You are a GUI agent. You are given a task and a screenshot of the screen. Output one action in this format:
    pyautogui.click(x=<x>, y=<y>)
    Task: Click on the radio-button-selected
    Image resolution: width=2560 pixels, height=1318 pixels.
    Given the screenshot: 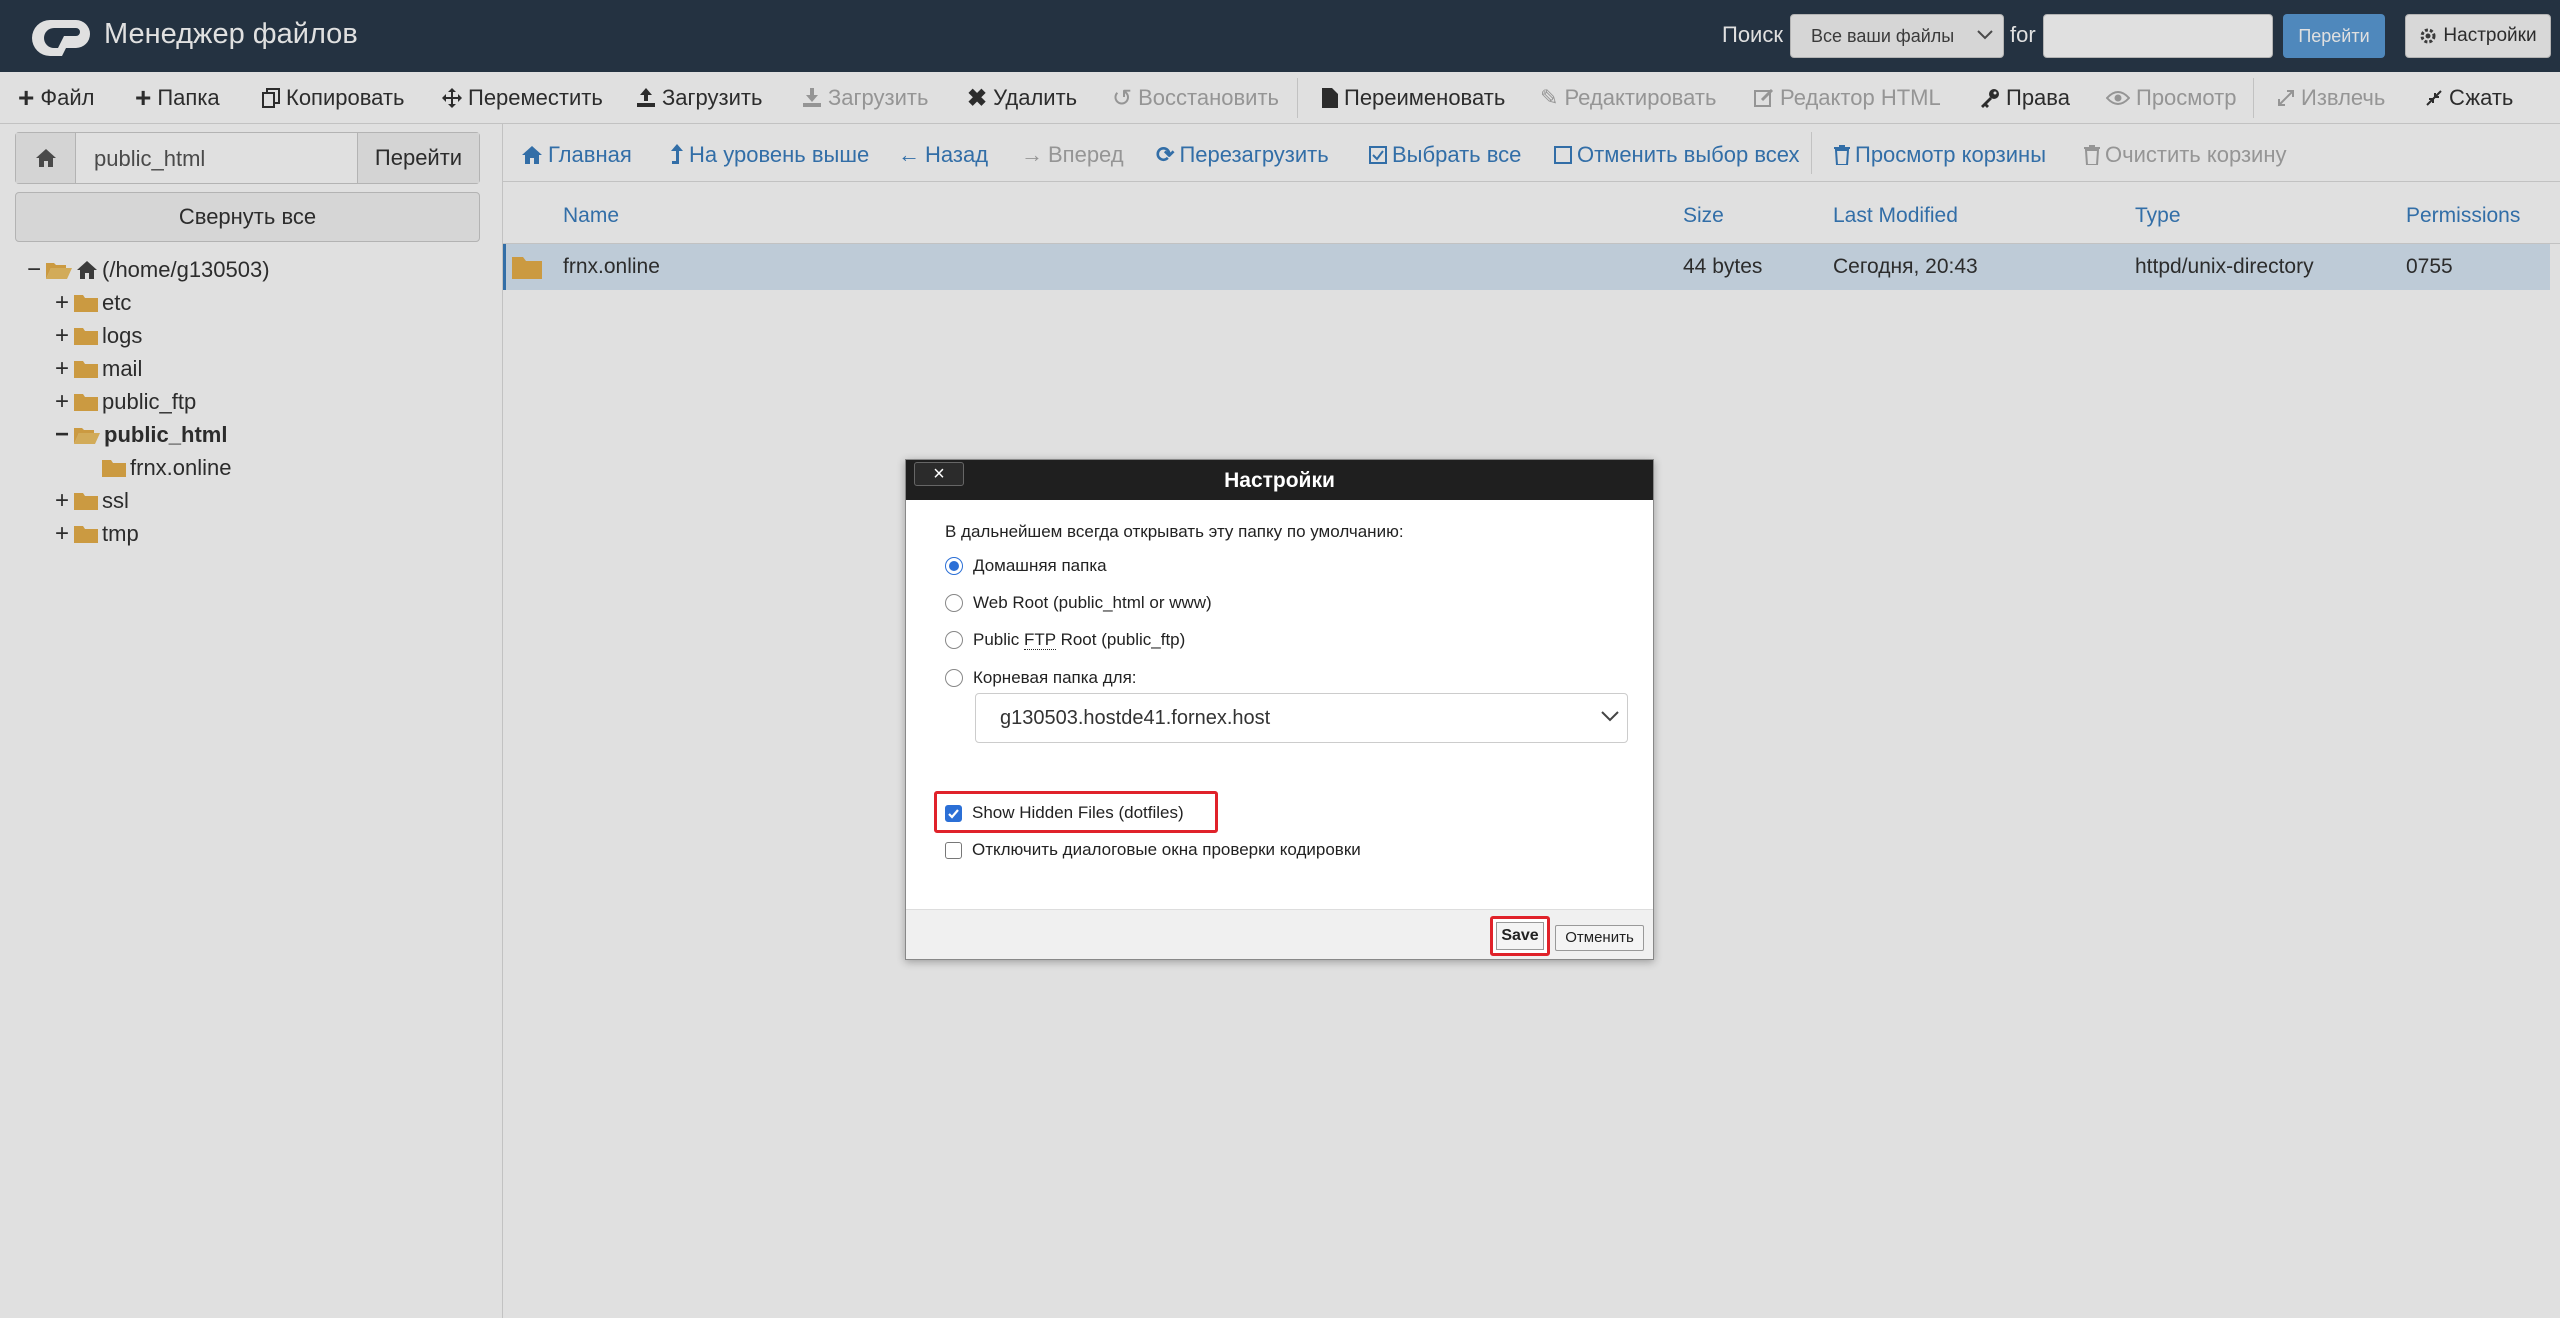 What is the action you would take?
    pyautogui.click(x=954, y=566)
    